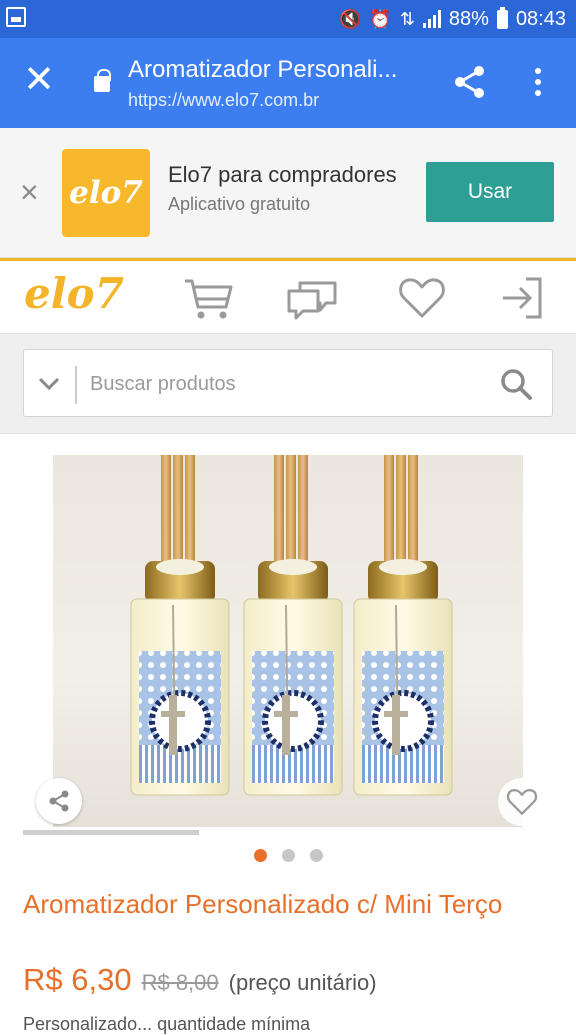 The height and width of the screenshot is (1035, 576). I want to click on share-product-button, so click(59, 801).